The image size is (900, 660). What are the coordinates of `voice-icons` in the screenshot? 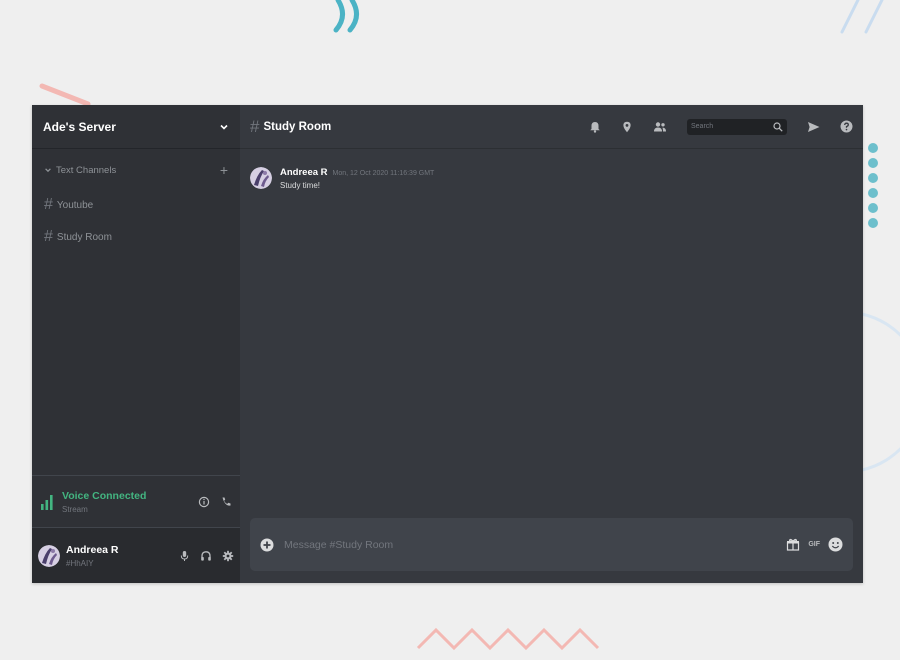 It's located at (215, 502).